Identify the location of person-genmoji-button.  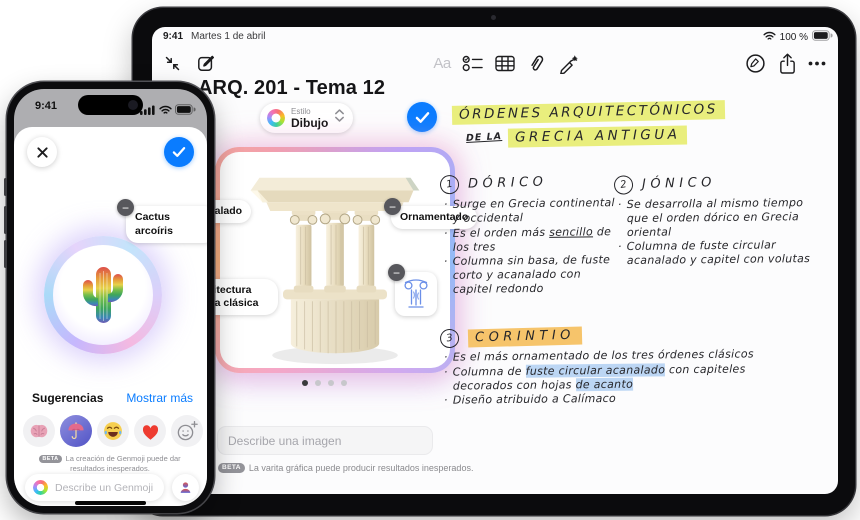
(185, 487).